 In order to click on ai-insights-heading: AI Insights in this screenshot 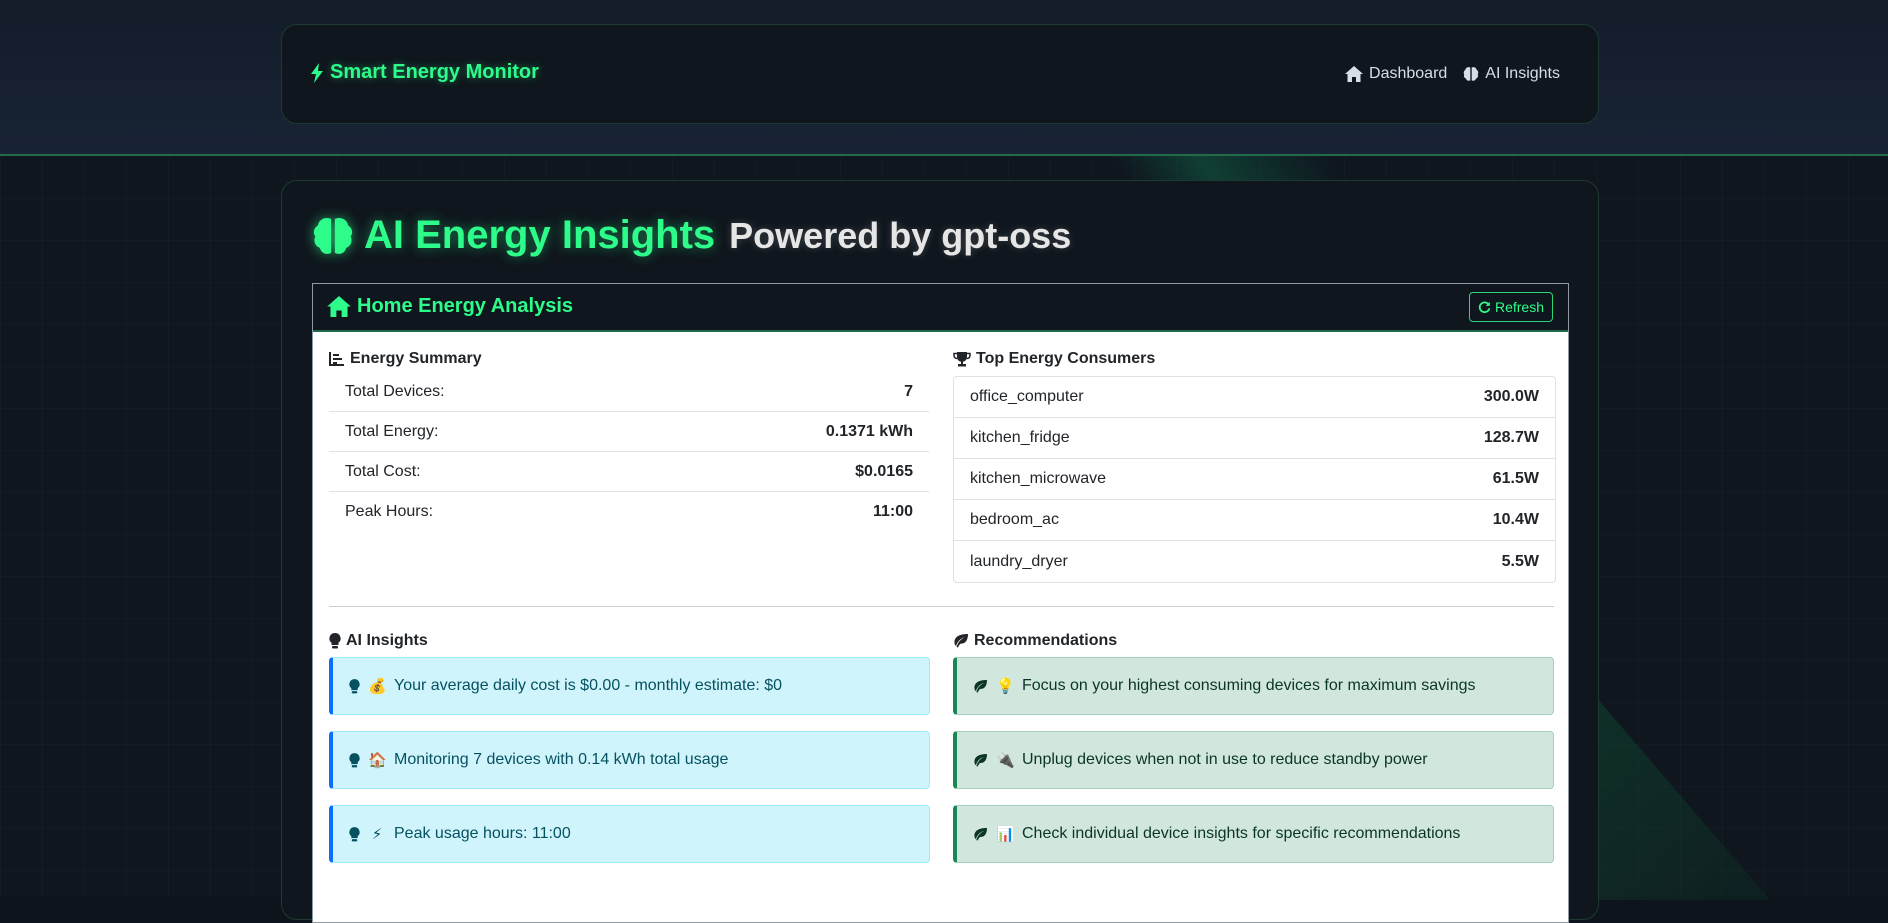, I will do `click(378, 641)`.